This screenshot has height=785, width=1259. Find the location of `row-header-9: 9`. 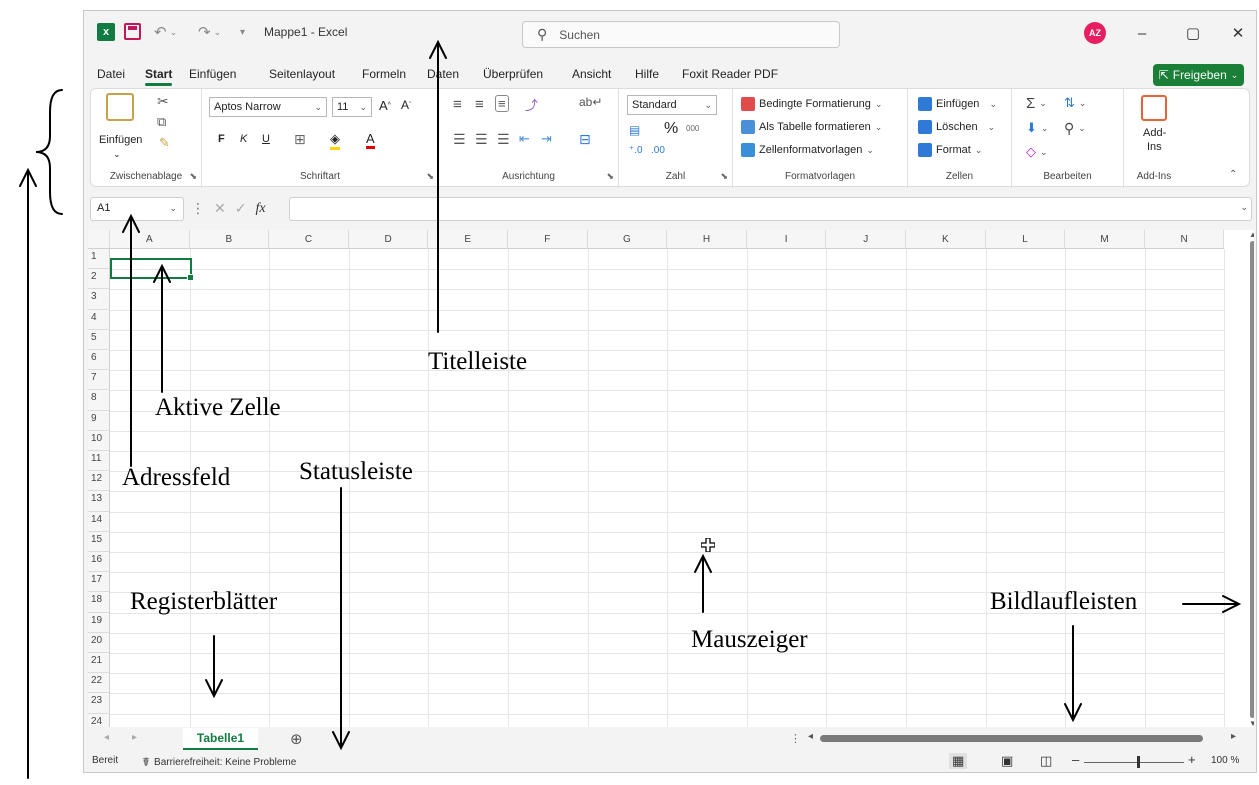

row-header-9: 9 is located at coordinates (99, 420).